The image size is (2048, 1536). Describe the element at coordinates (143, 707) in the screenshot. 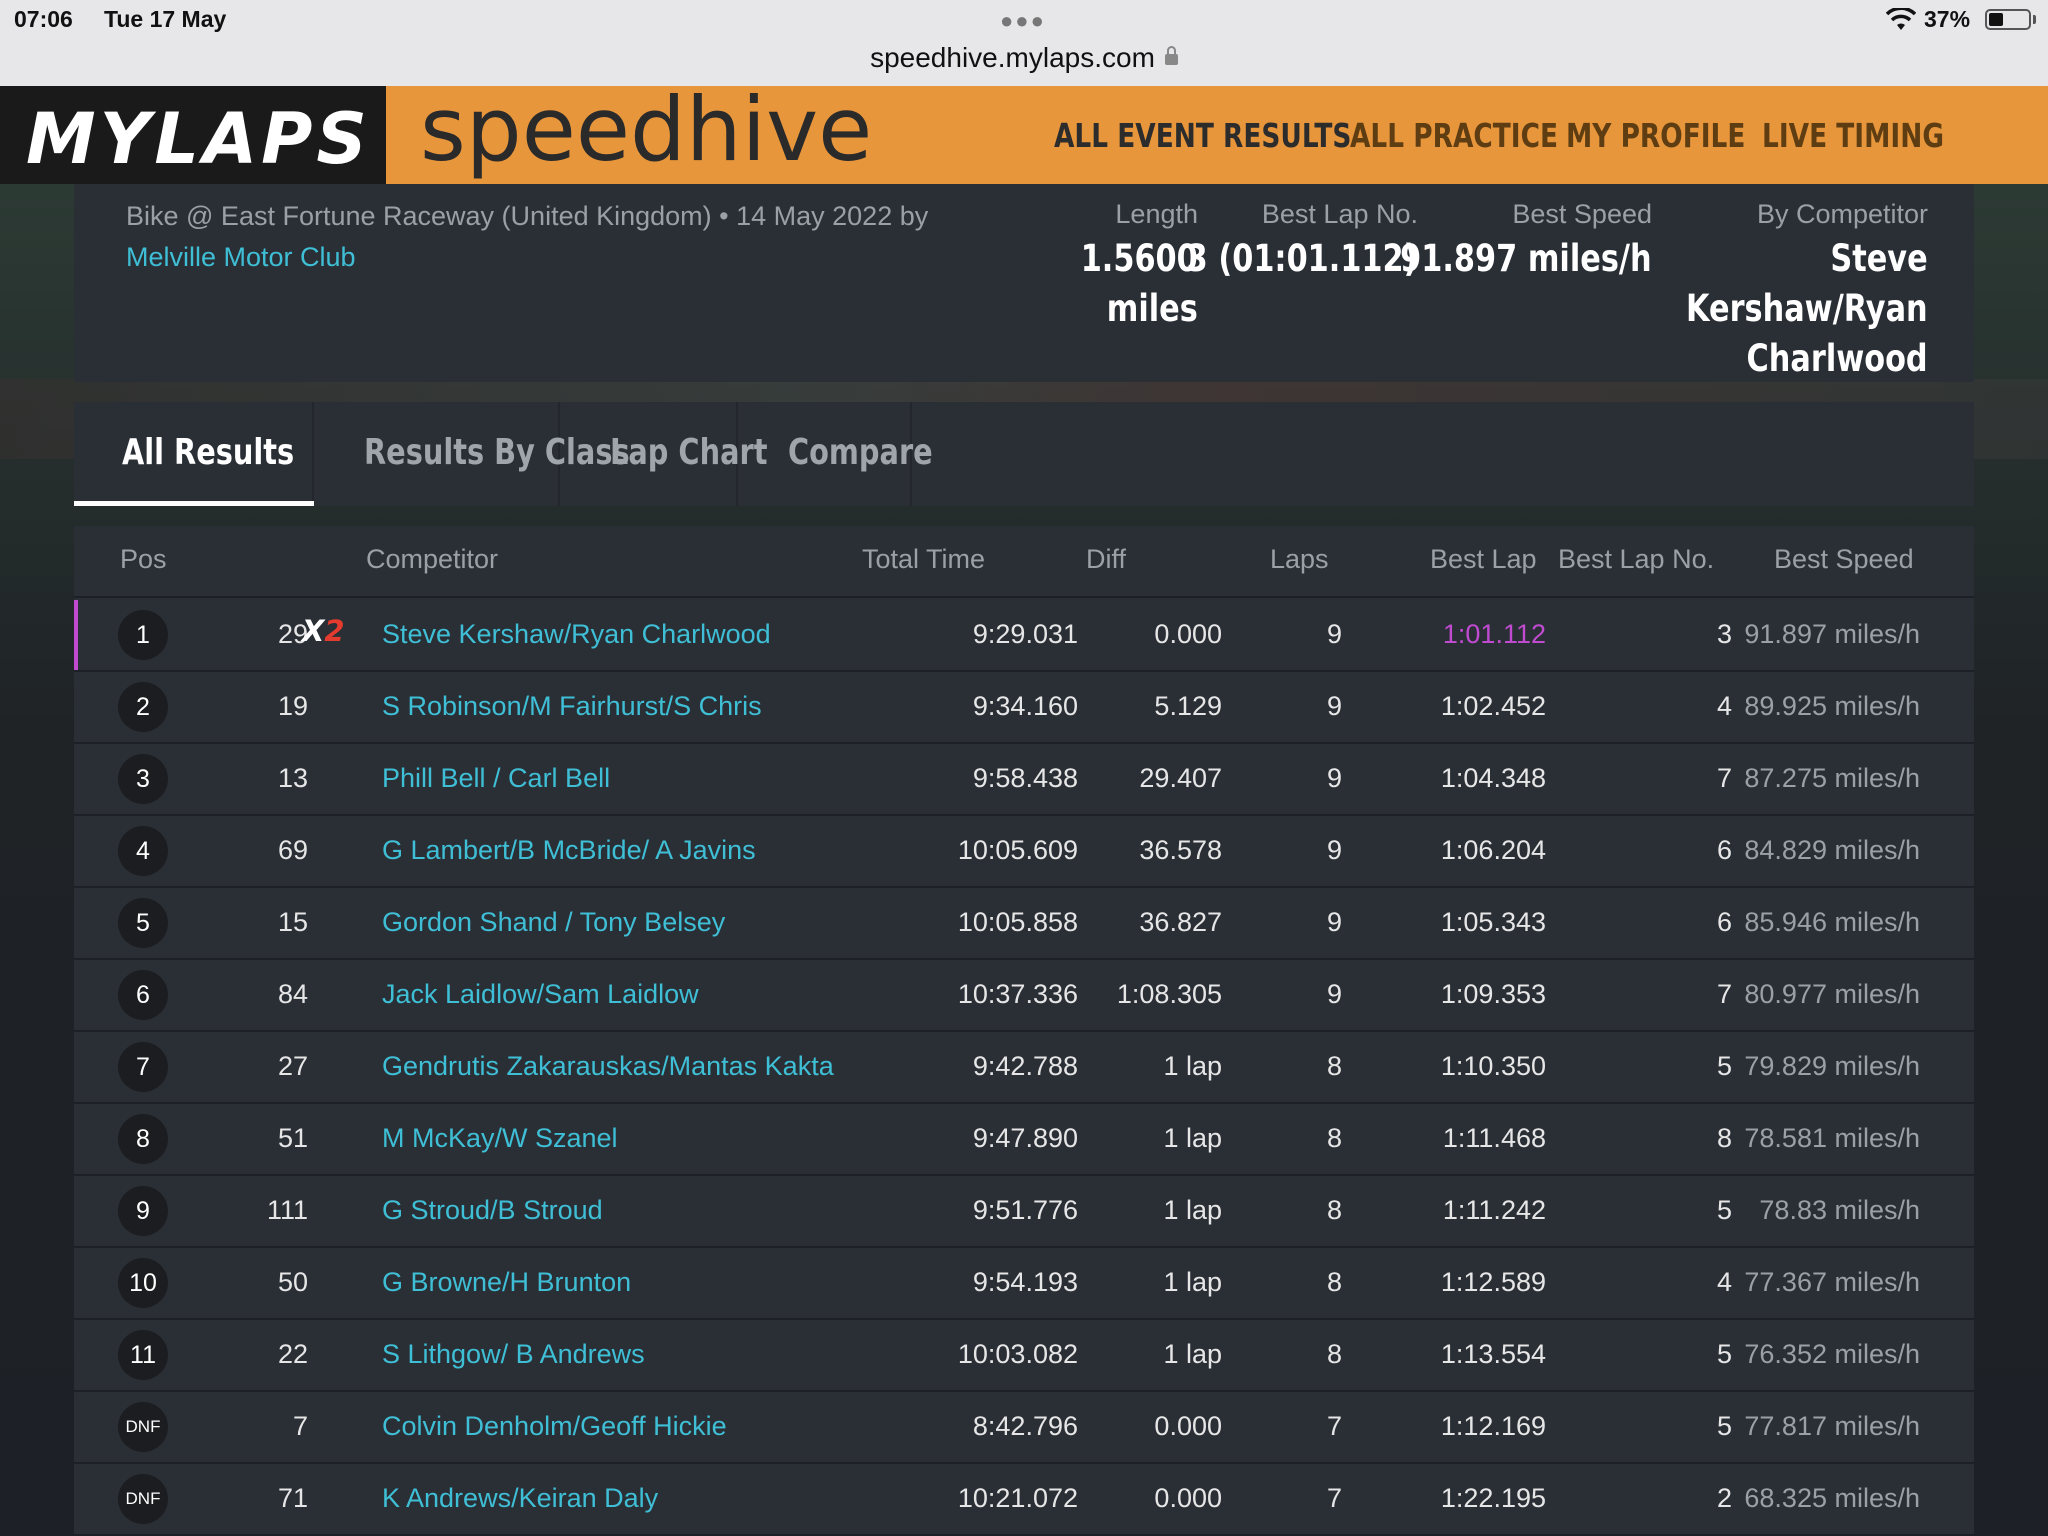

I see `position-badge: 2` at that location.